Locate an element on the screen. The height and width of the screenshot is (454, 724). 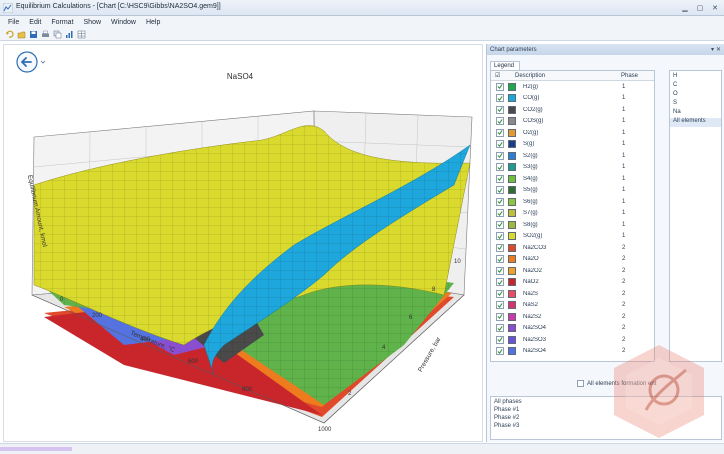
menu-file: File is located at coordinates (13, 22).